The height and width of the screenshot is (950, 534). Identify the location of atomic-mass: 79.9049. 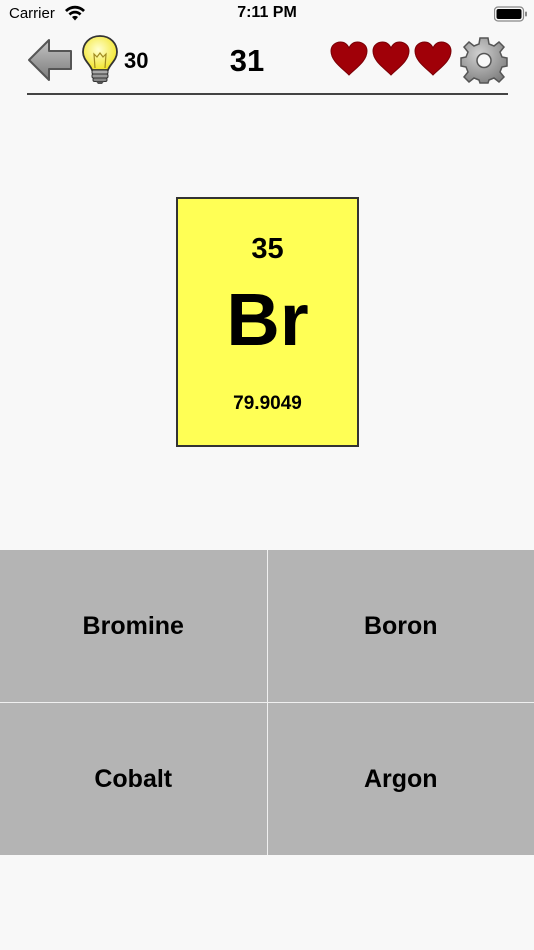
(267, 403).